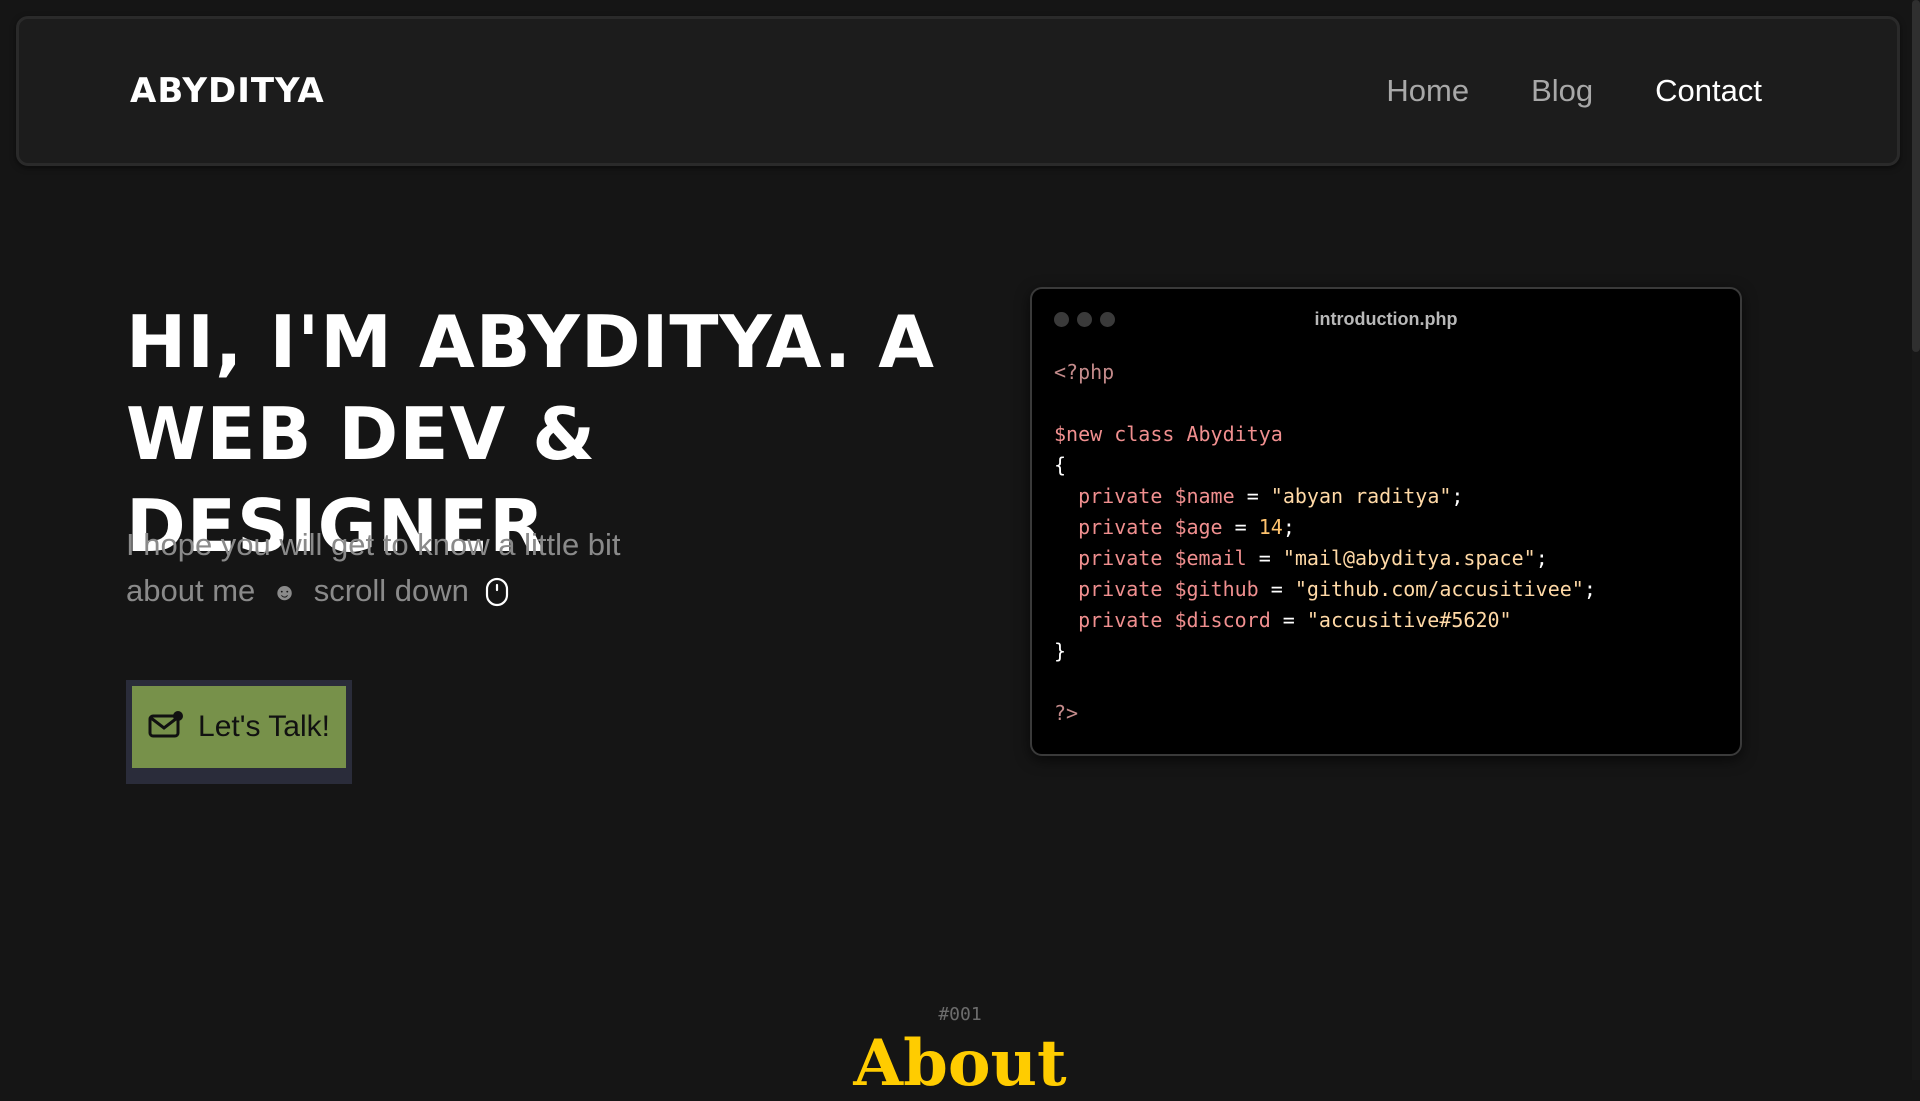 The height and width of the screenshot is (1101, 1920). I want to click on code-field-var: $github, so click(1216, 589).